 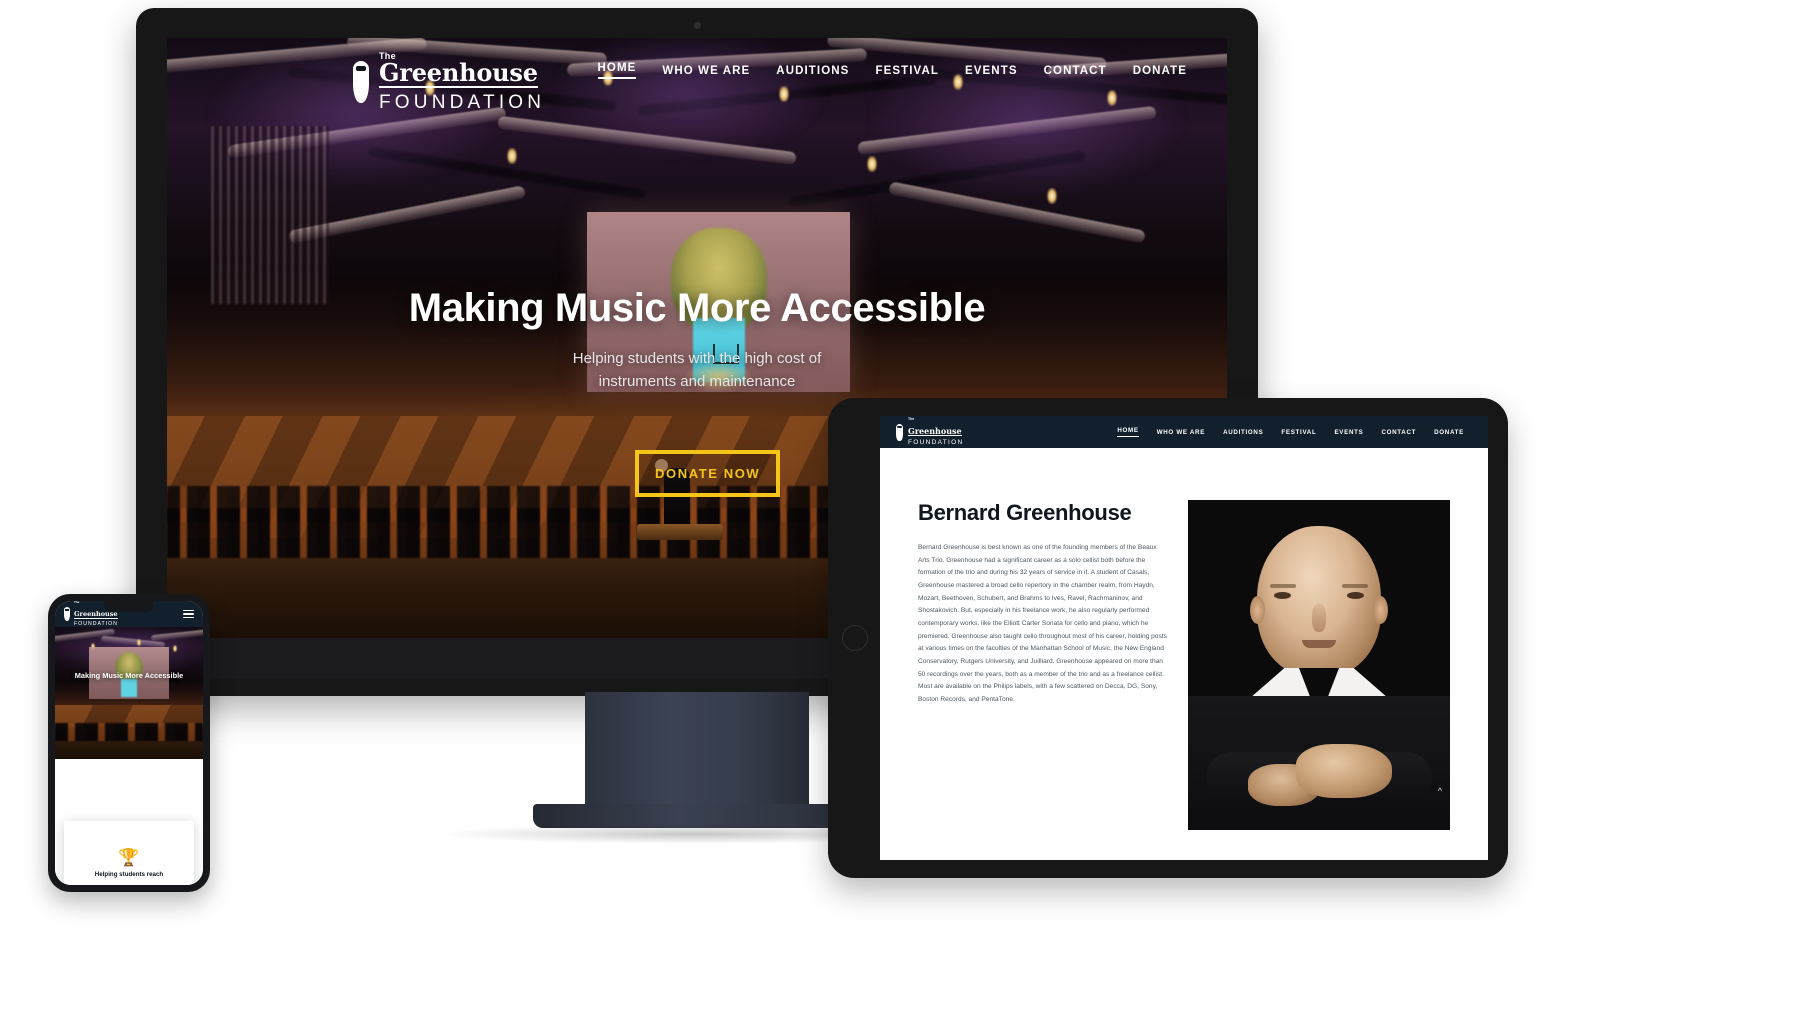 What do you see at coordinates (697, 25) in the screenshot?
I see `desktop-camera-icon` at bounding box center [697, 25].